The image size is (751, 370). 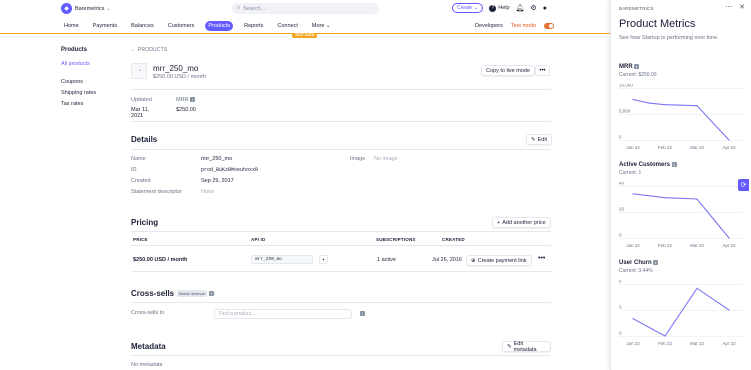 What do you see at coordinates (526, 347) in the screenshot?
I see `edit-metadata-button: ✎ Edit metadata` at bounding box center [526, 347].